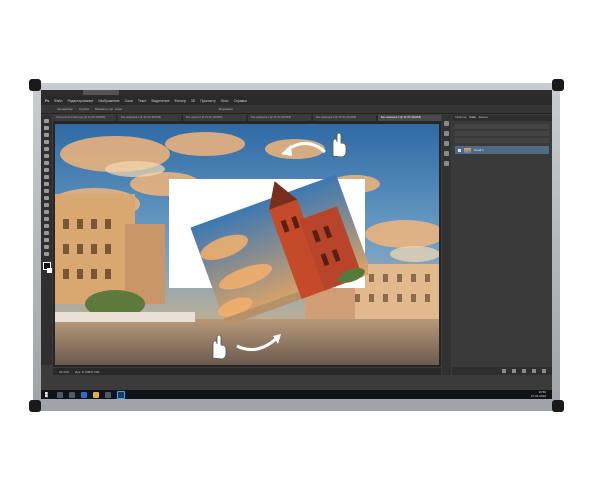 This screenshot has width=600, height=484. Describe the element at coordinates (109, 109) in the screenshot. I see `option-label: Показать упр. элем.` at that location.